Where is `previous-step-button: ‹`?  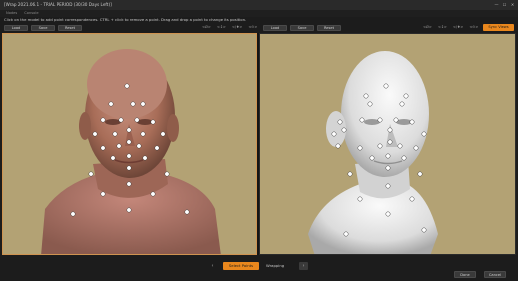
previous-step-button: ‹ is located at coordinates (212, 266).